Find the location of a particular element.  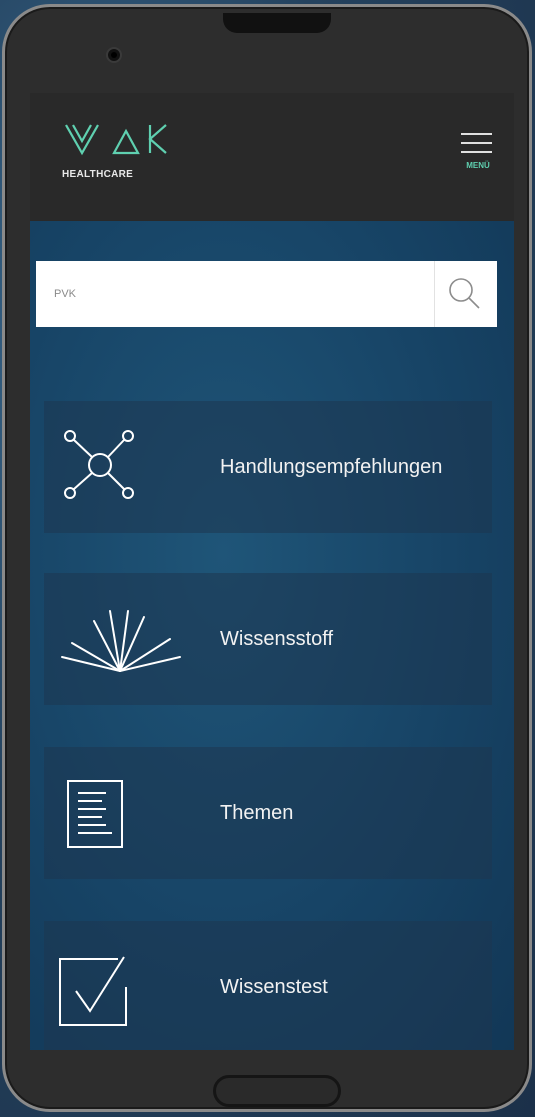

checkbox-icon is located at coordinates (98, 991).